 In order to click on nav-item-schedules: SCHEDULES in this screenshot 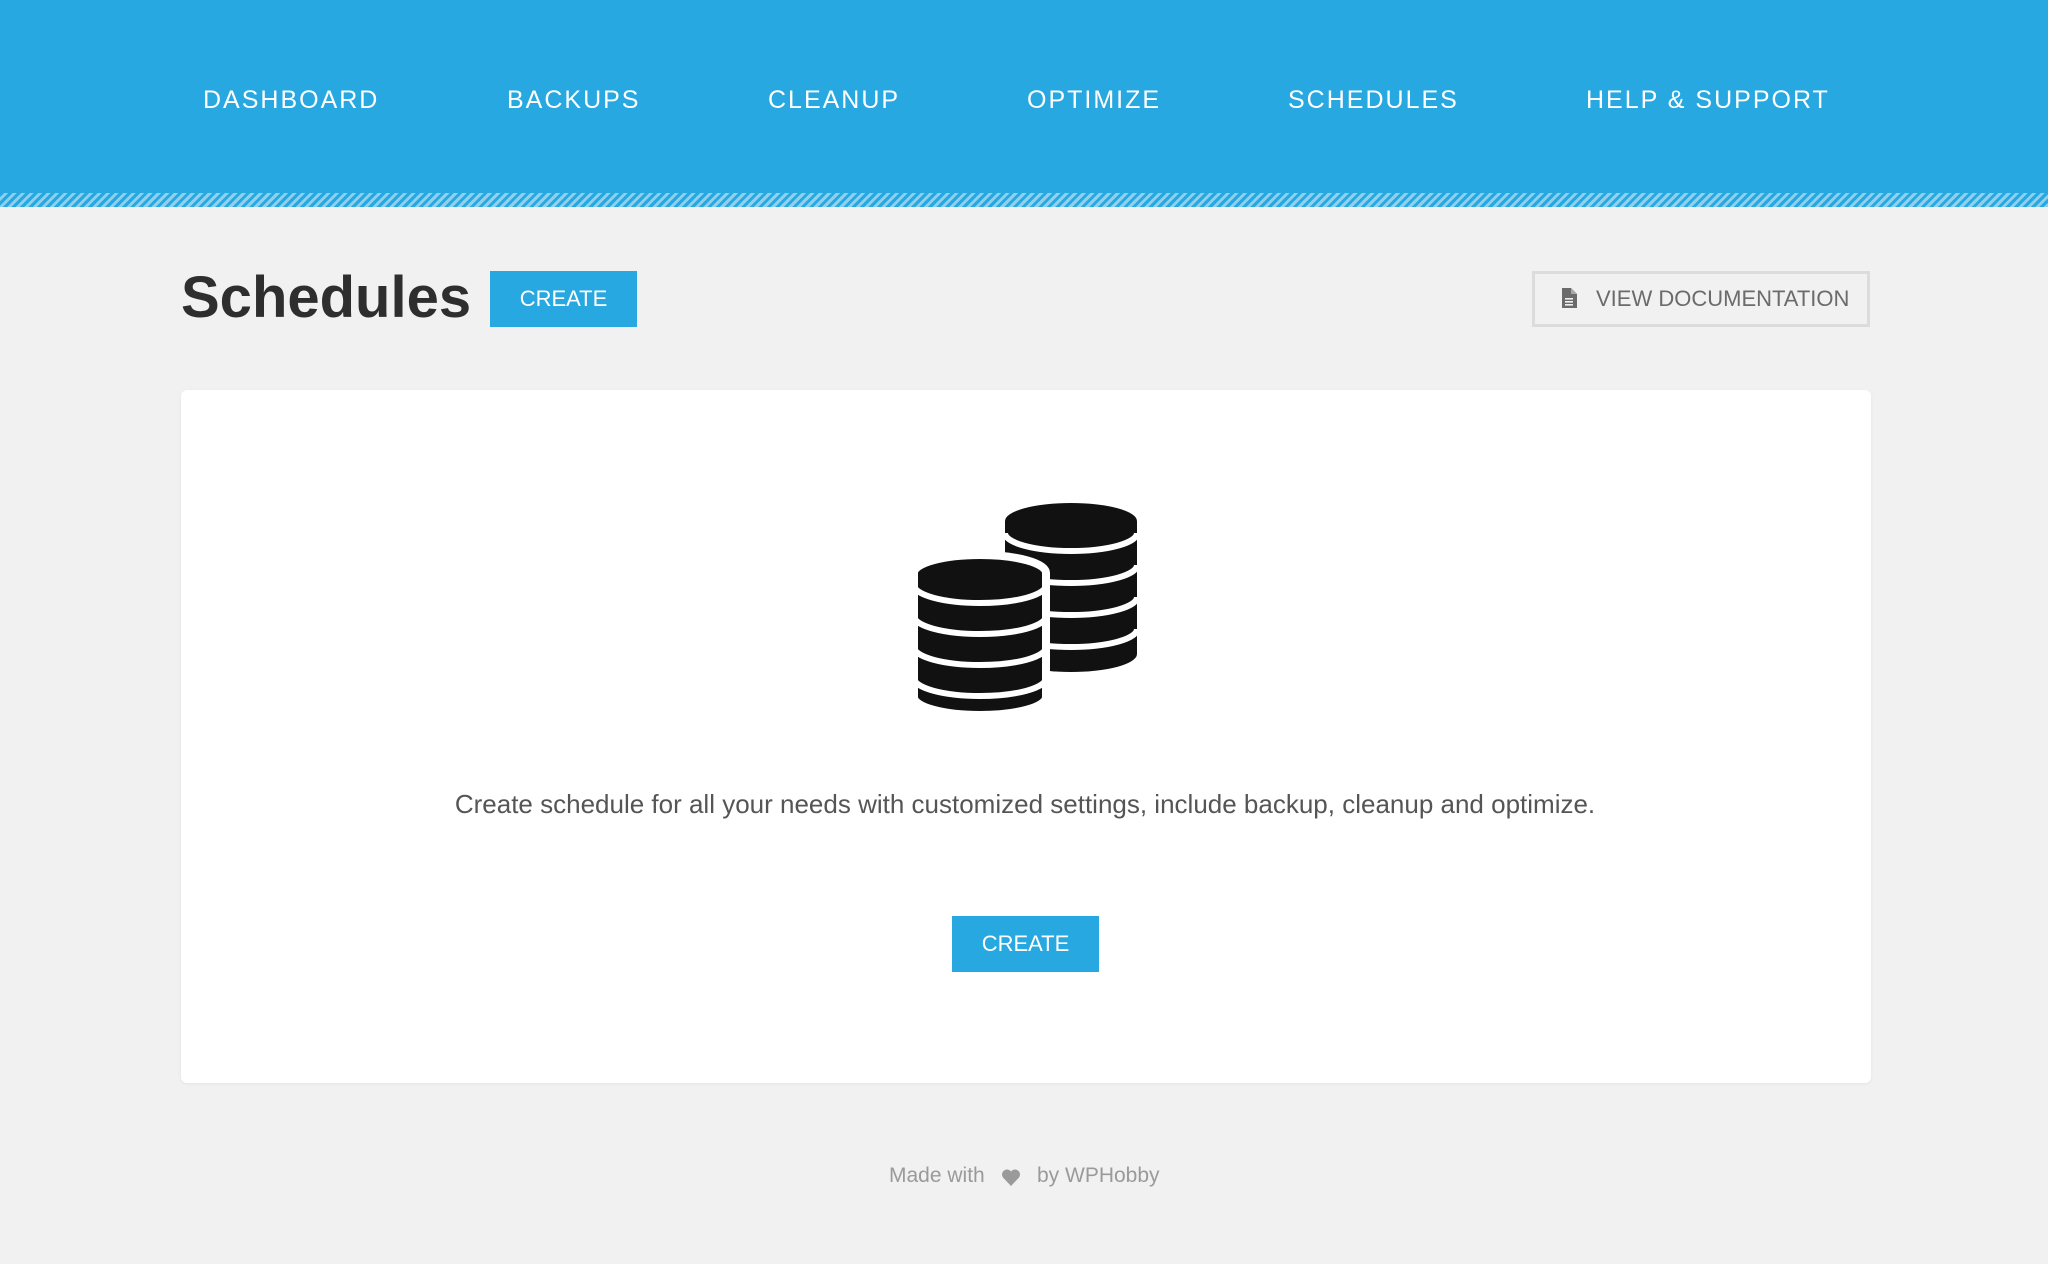, I will do `click(1373, 100)`.